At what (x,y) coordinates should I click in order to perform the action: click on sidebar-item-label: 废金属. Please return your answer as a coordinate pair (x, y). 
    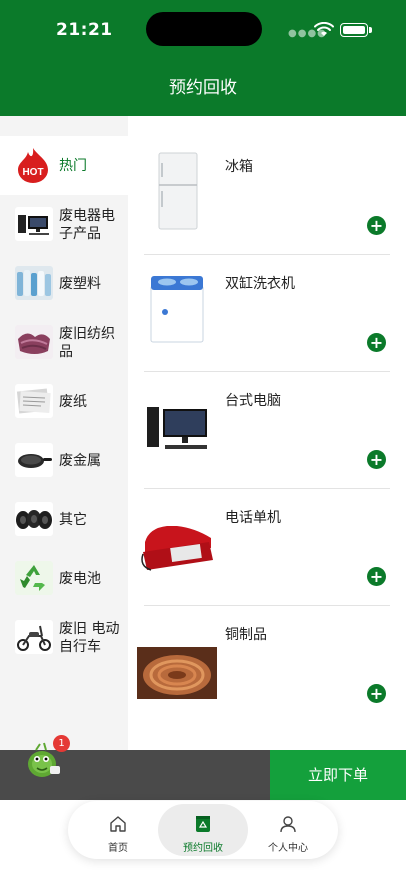
    Looking at the image, I should click on (80, 460).